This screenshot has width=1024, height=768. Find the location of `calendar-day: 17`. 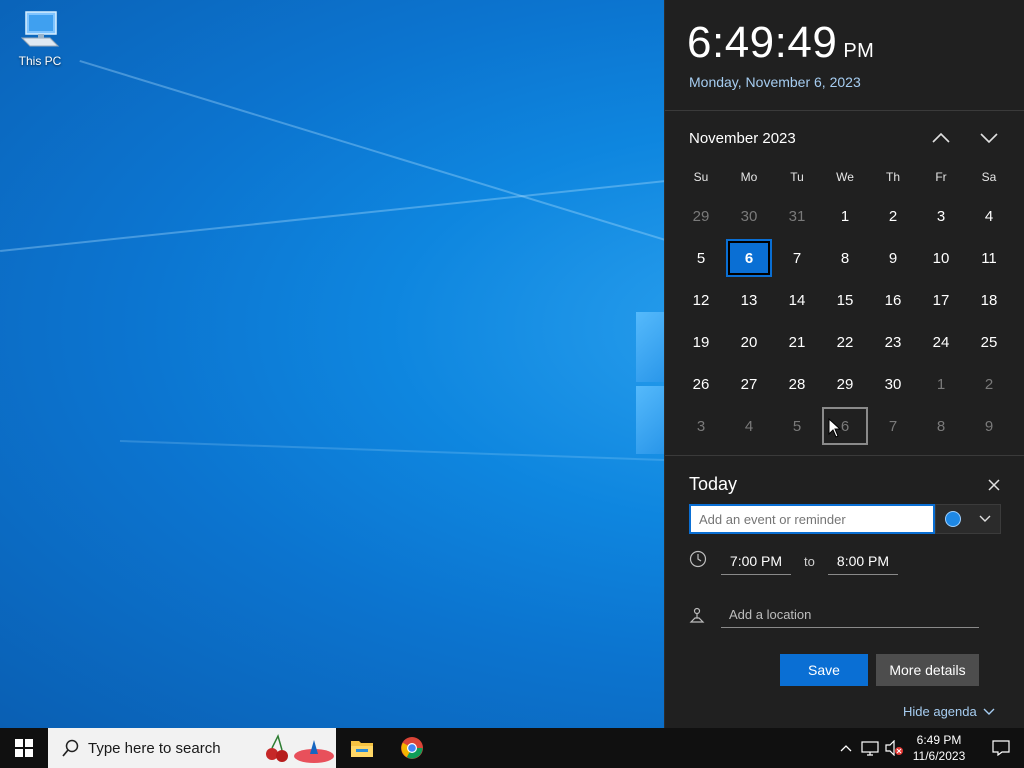

calendar-day: 17 is located at coordinates (941, 300).